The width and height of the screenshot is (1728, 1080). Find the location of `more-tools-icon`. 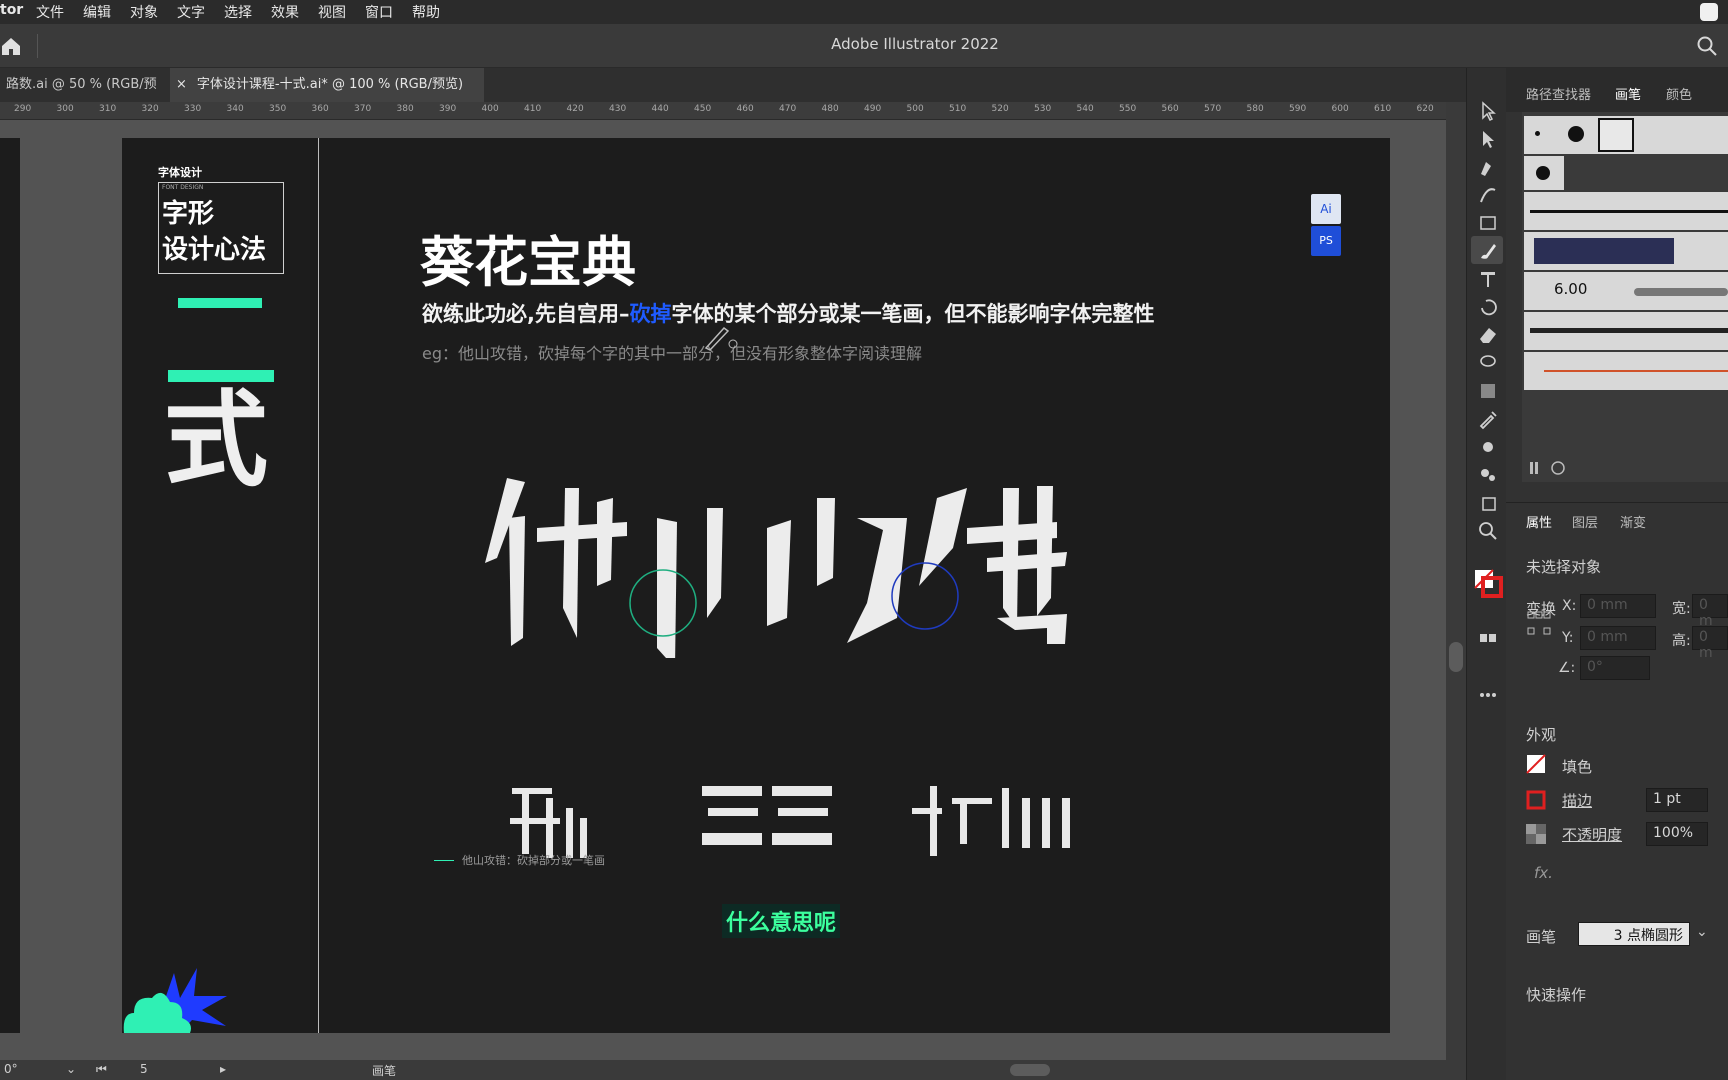

more-tools-icon is located at coordinates (1488, 695).